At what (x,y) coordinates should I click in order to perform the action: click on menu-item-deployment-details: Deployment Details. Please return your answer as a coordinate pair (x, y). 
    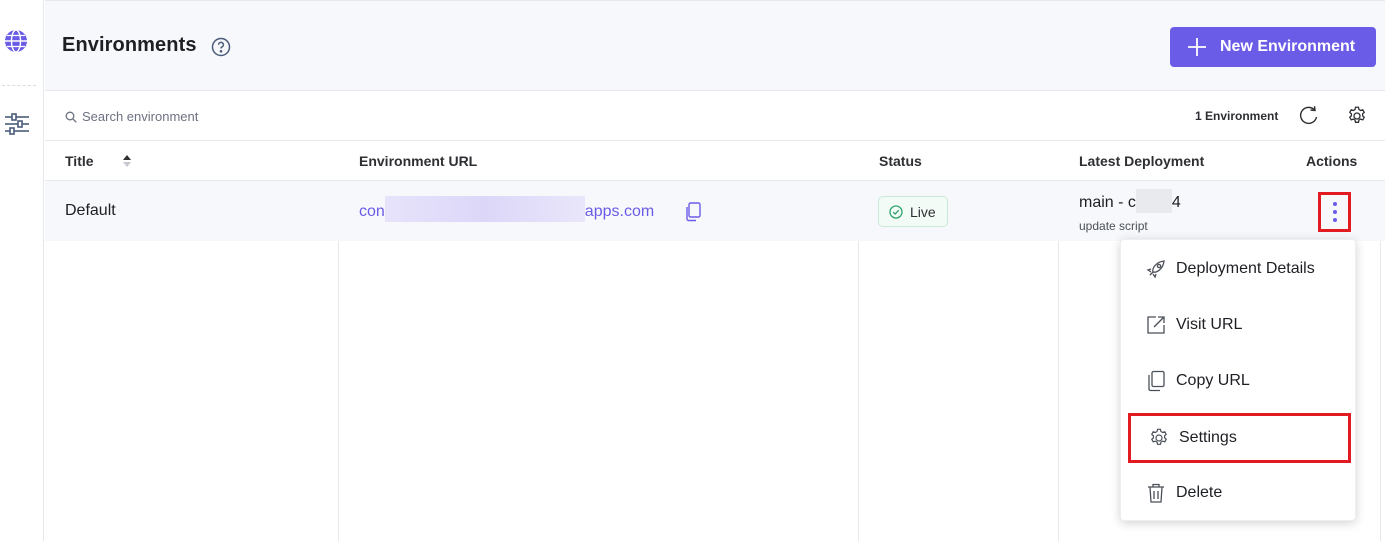
    Looking at the image, I should click on (1239, 269).